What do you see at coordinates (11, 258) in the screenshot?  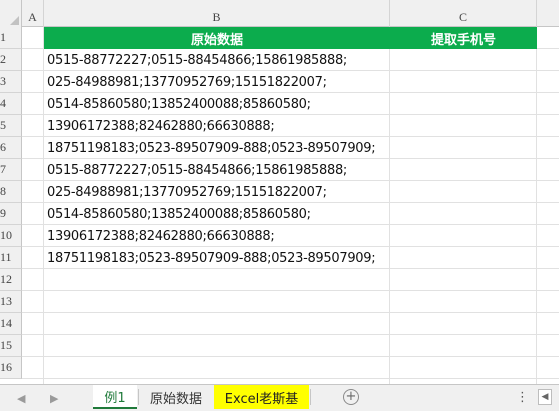 I see `row-header-11: 11` at bounding box center [11, 258].